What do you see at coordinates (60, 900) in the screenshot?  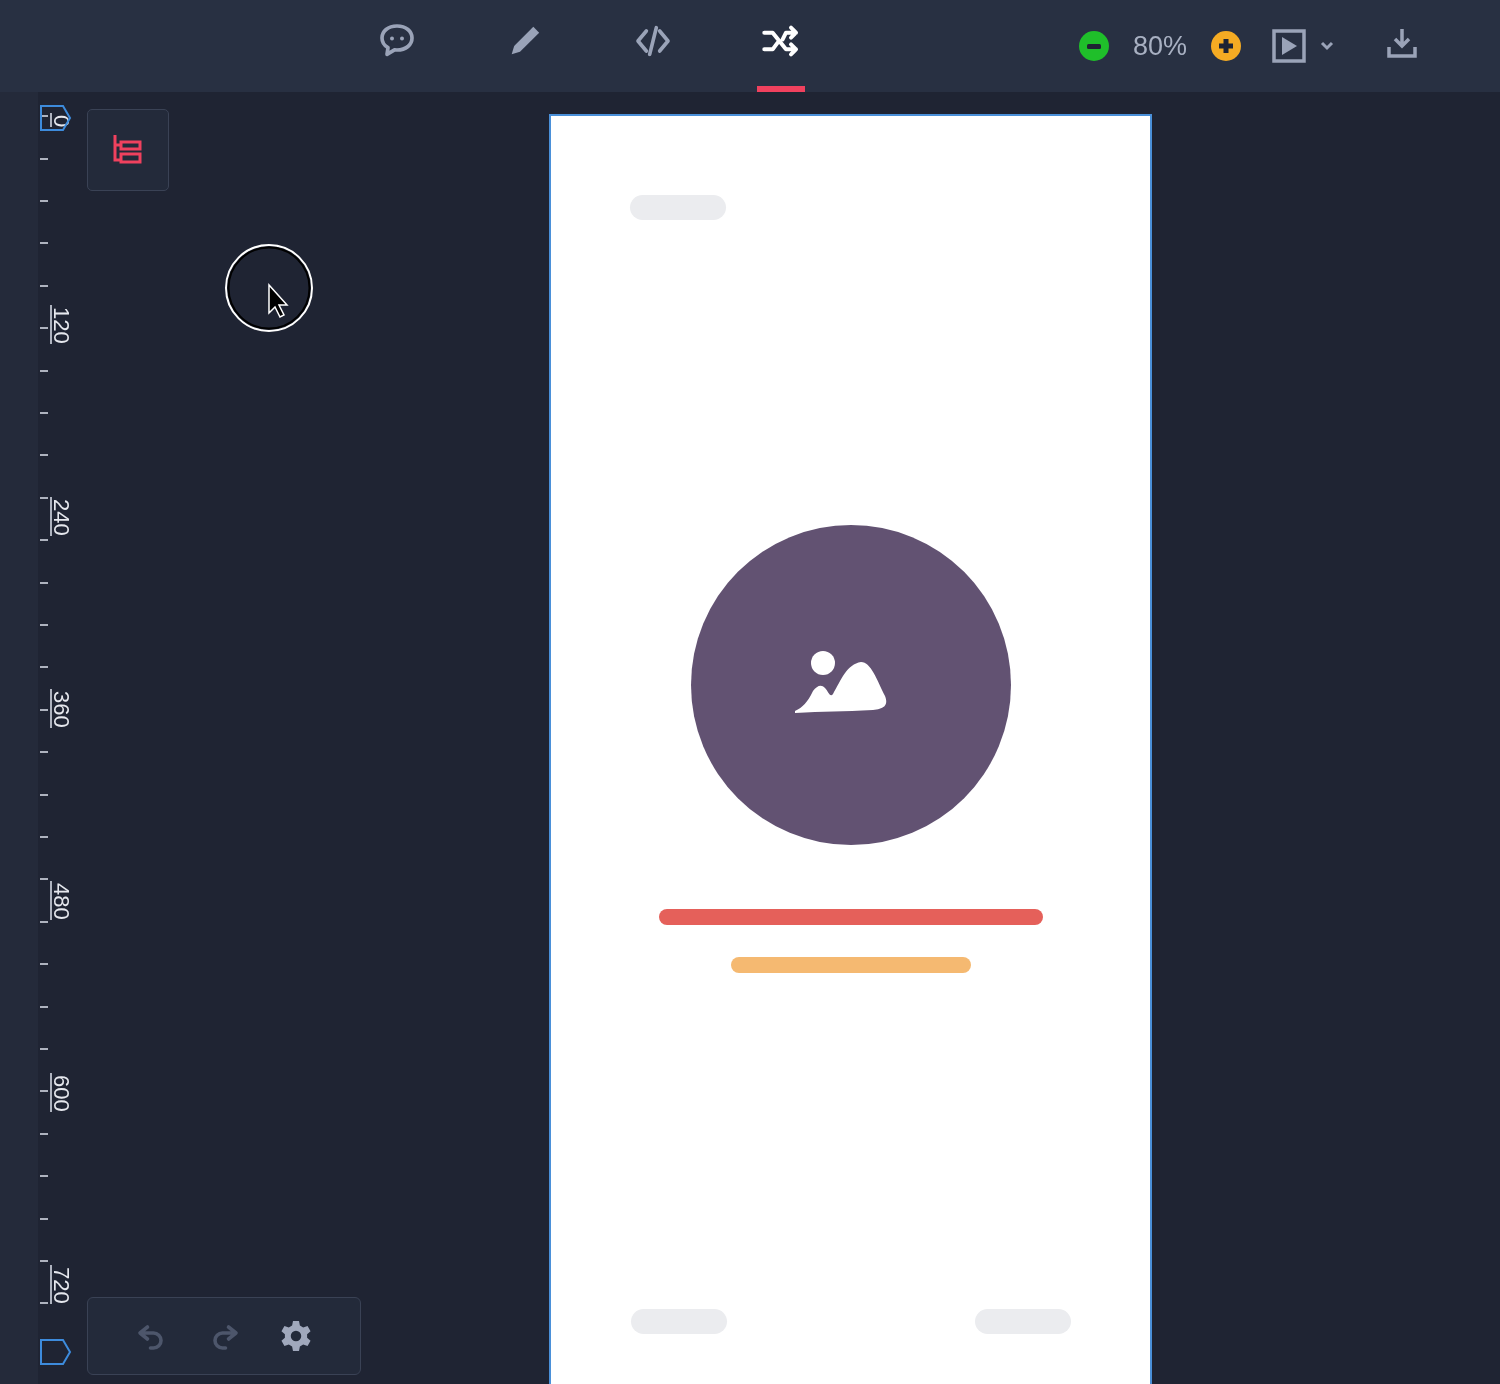 I see `ruler-label: 480` at bounding box center [60, 900].